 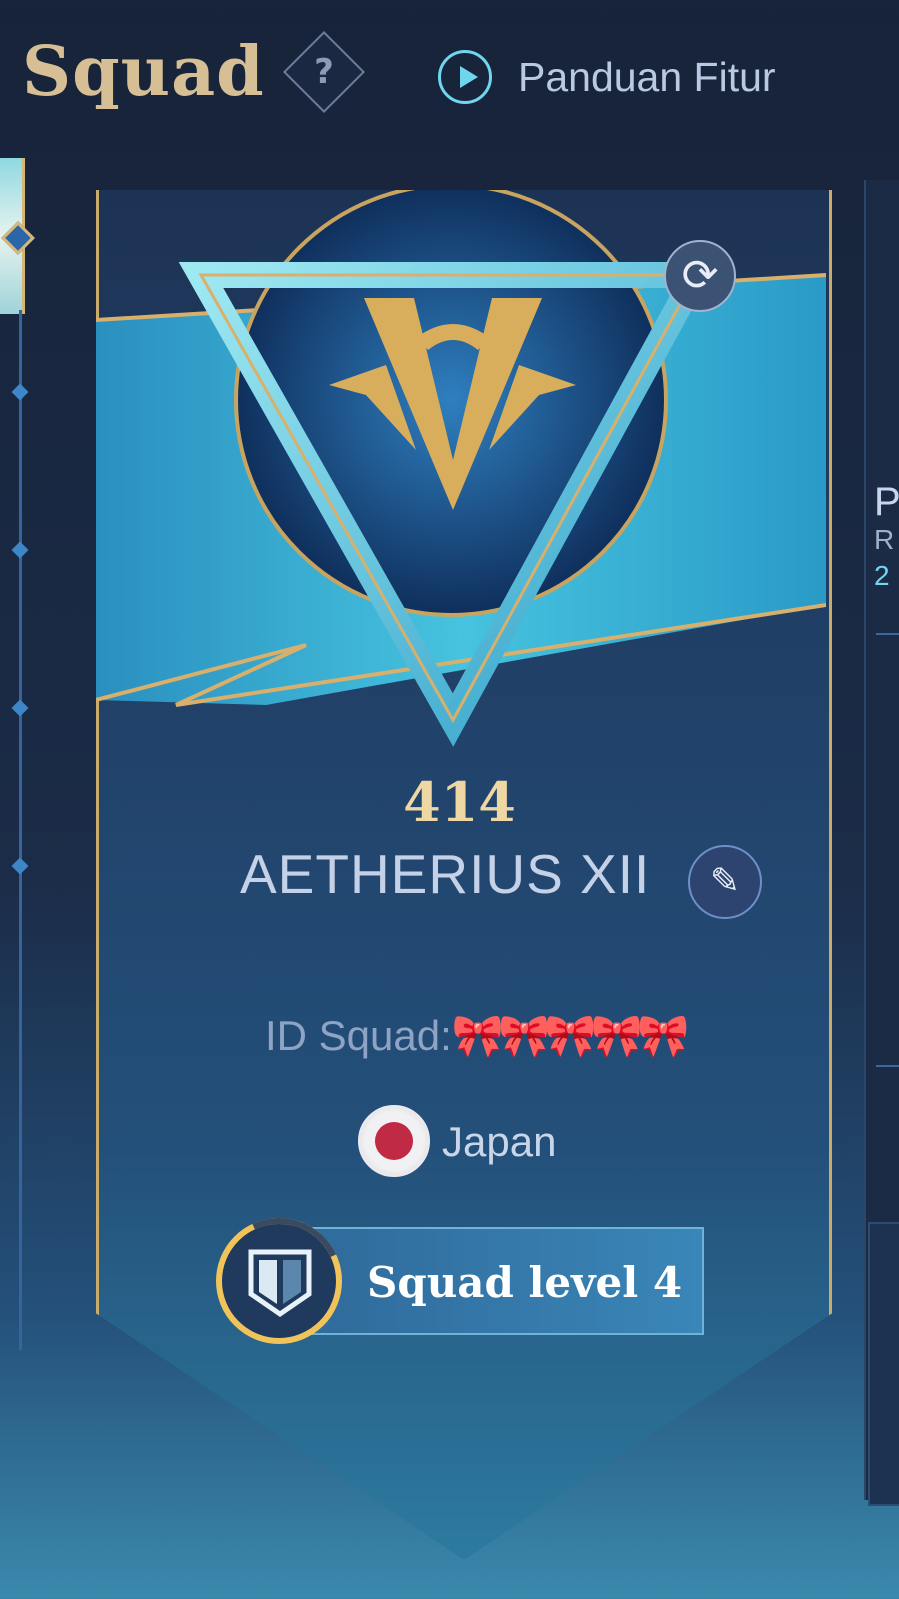 I want to click on next-card-title: P, so click(x=886, y=502).